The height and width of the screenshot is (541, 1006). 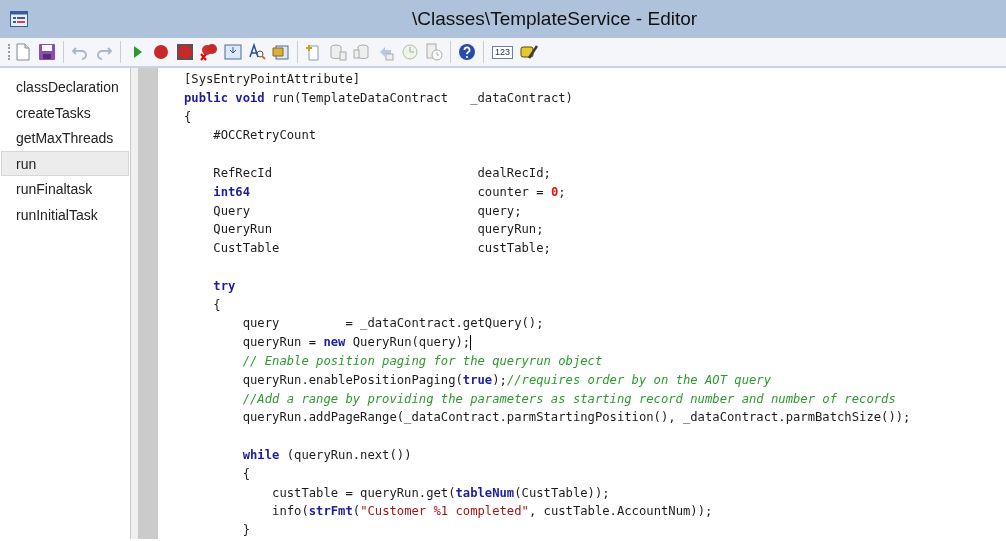 What do you see at coordinates (265, 136) in the screenshot?
I see `code-line: #OCCRetryCount` at bounding box center [265, 136].